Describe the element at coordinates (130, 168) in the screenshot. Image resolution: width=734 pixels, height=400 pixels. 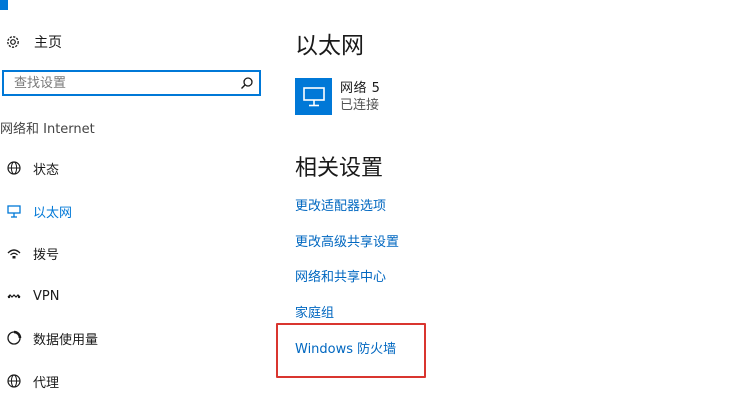
I see `sidebar-item-status: 状态` at that location.